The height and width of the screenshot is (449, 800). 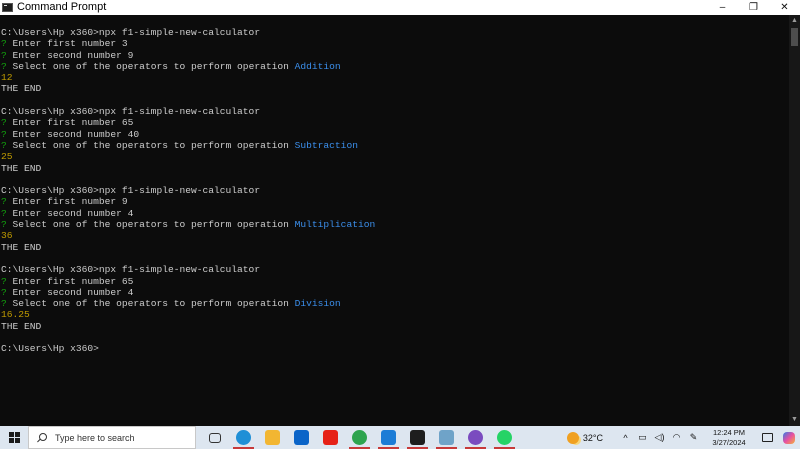 What do you see at coordinates (7, 78) in the screenshot?
I see `calculation-result: 12` at bounding box center [7, 78].